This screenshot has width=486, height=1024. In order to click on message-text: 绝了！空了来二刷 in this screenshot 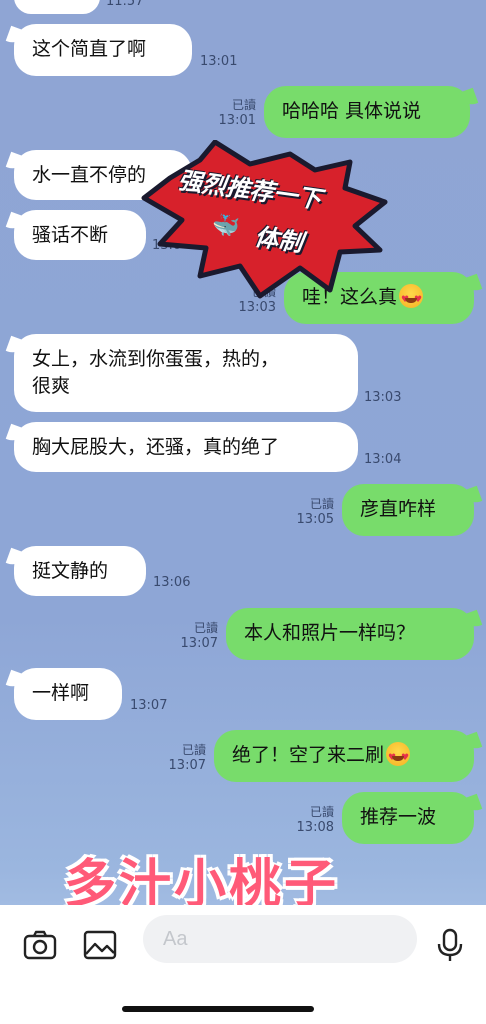, I will do `click(308, 755)`.